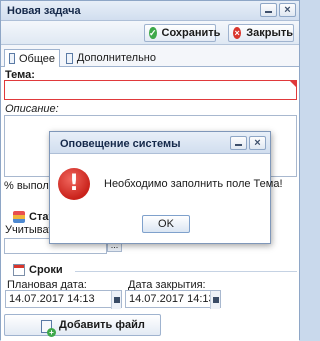  Describe the element at coordinates (269, 33) in the screenshot. I see `close-button-label: Закрыть` at that location.